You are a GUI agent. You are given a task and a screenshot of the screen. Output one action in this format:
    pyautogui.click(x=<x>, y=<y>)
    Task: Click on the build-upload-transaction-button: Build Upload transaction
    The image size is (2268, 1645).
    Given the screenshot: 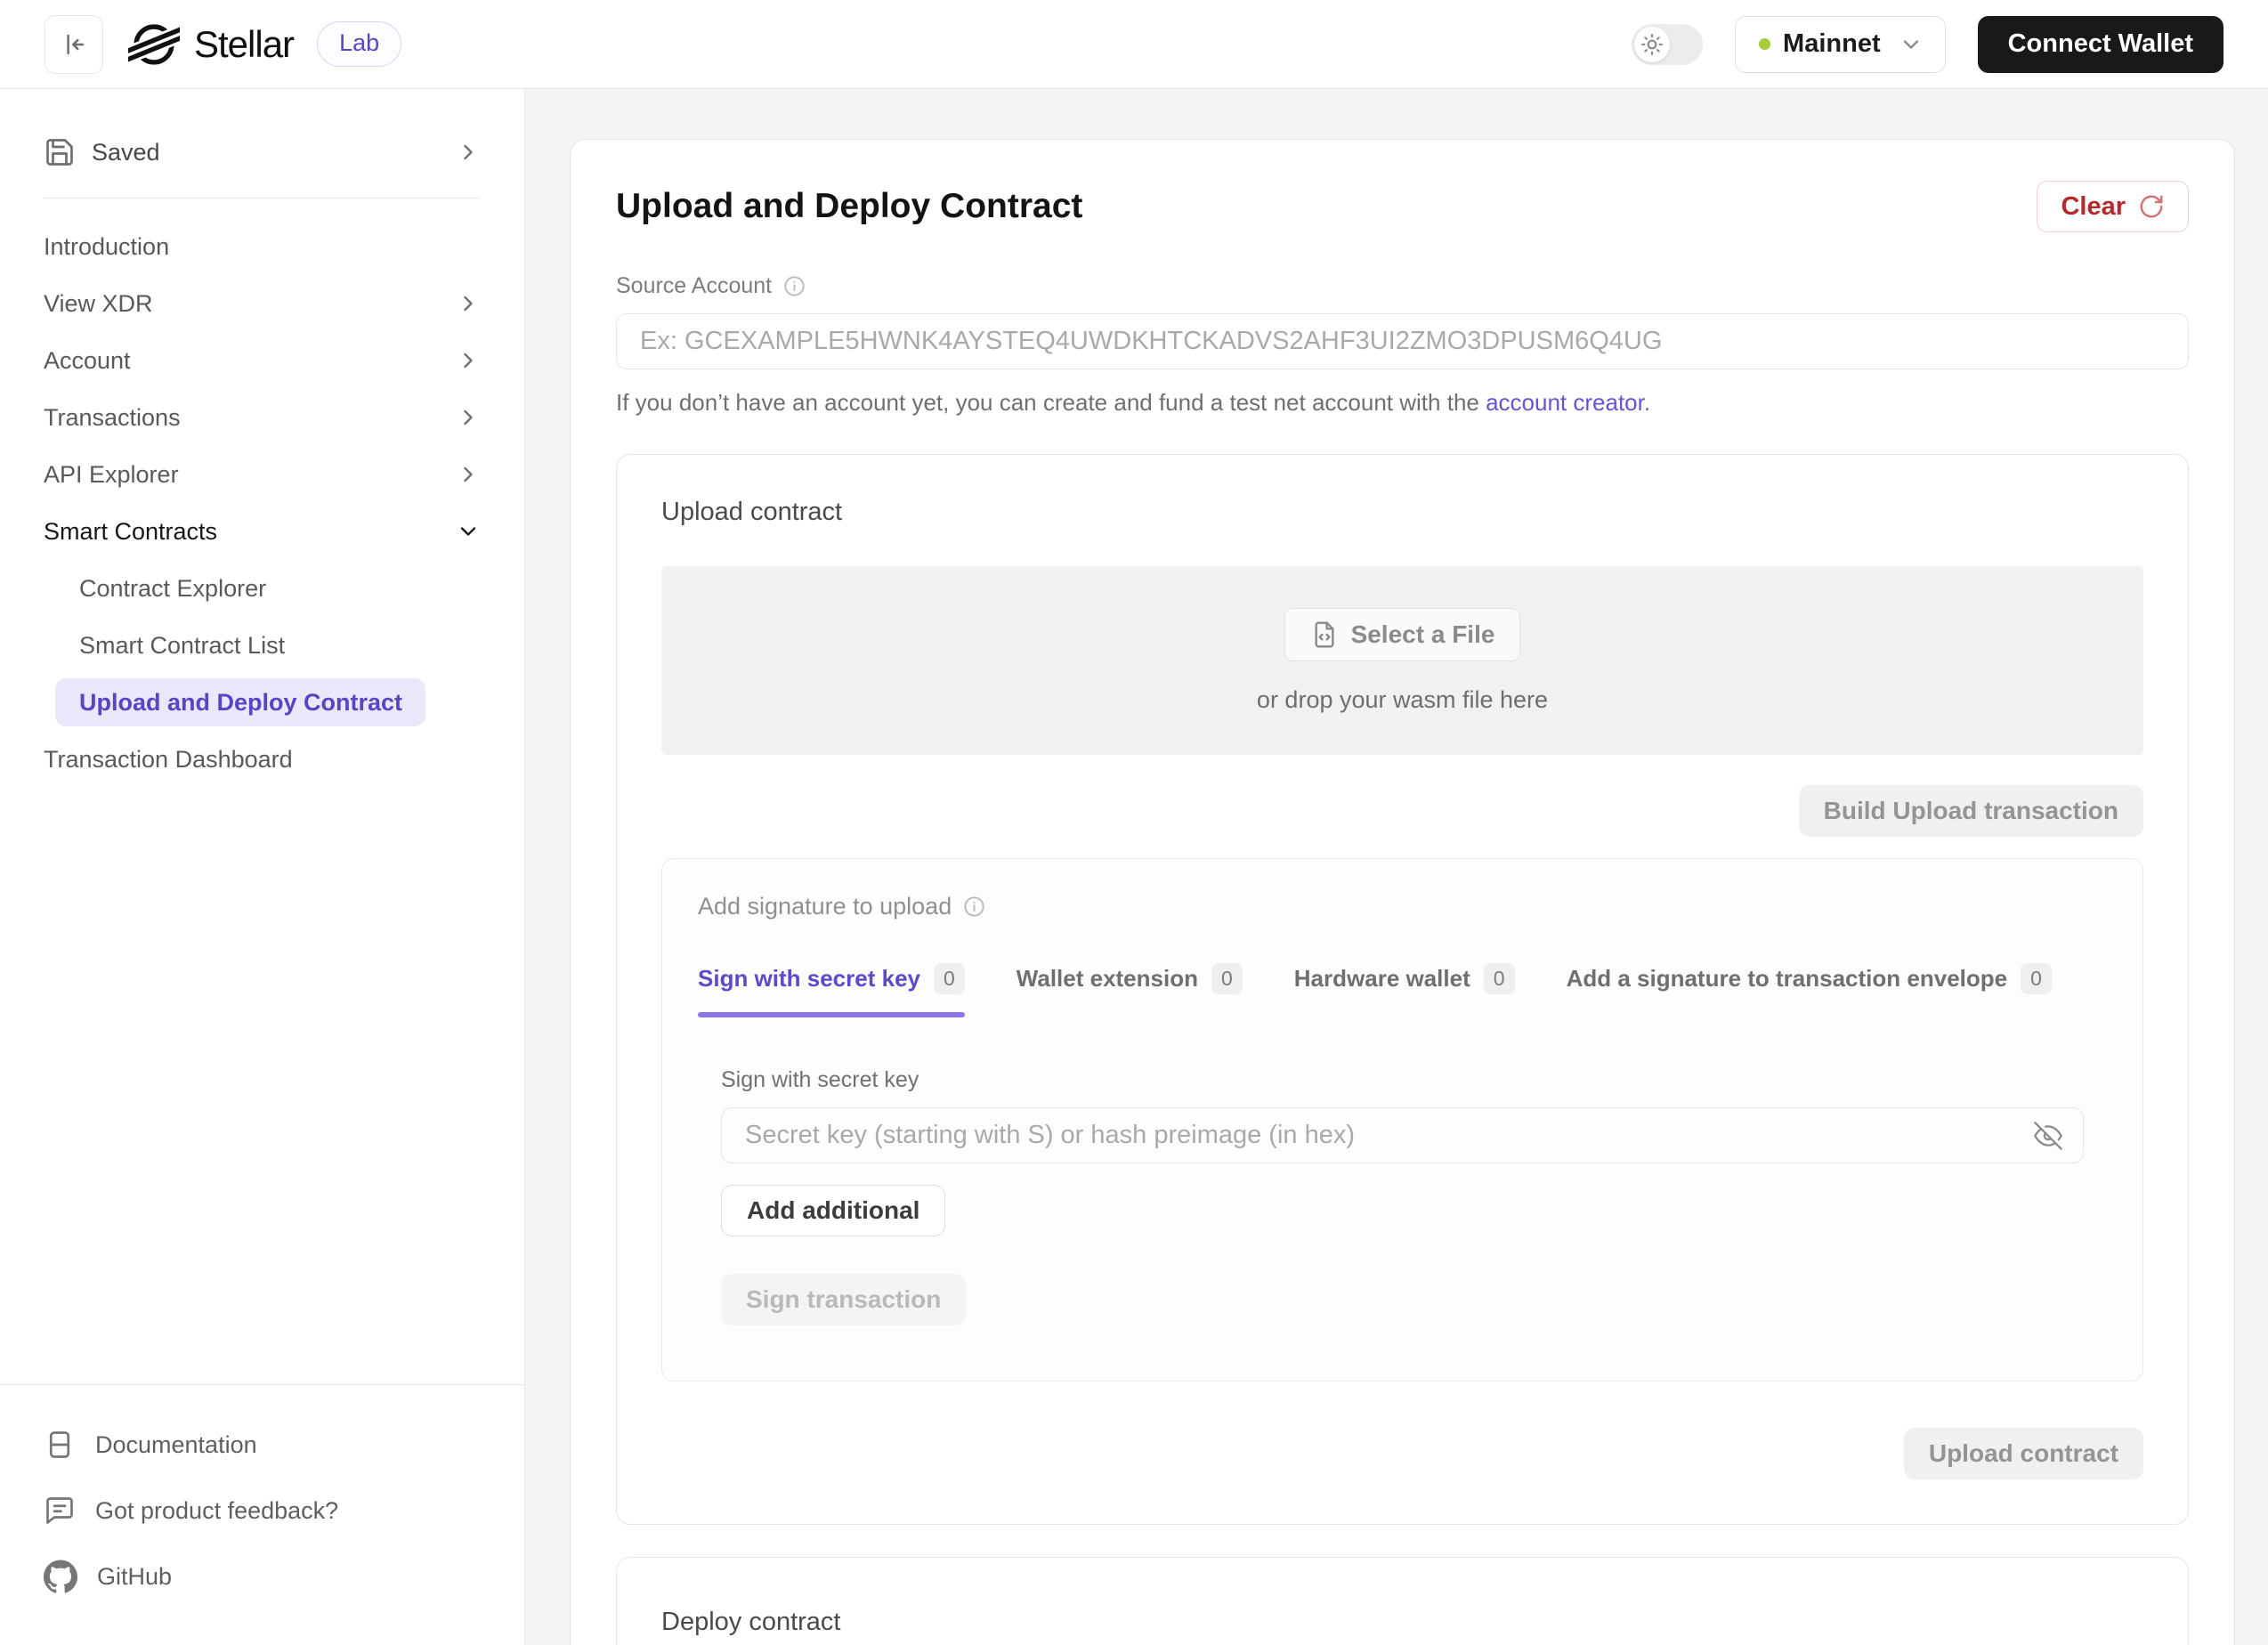 What is the action you would take?
    pyautogui.click(x=1970, y=811)
    